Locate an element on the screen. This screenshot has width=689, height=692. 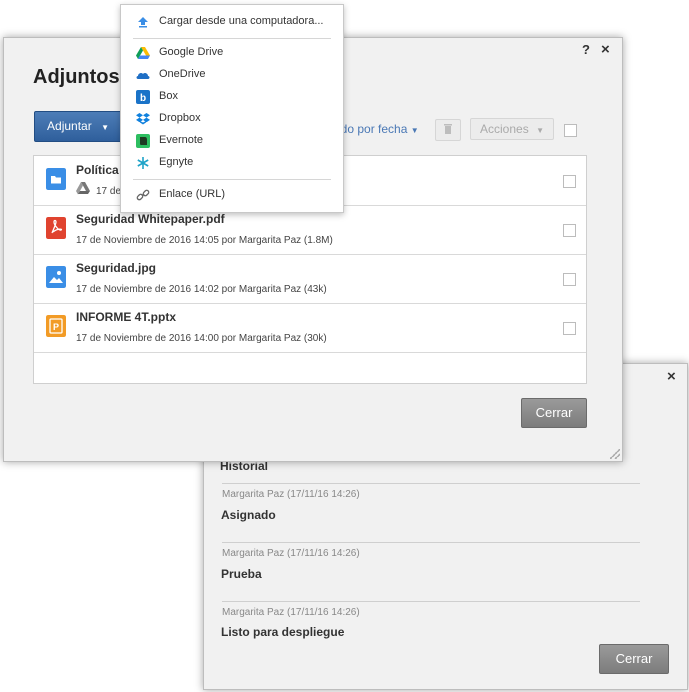
egnyte-icon is located at coordinates (143, 163).